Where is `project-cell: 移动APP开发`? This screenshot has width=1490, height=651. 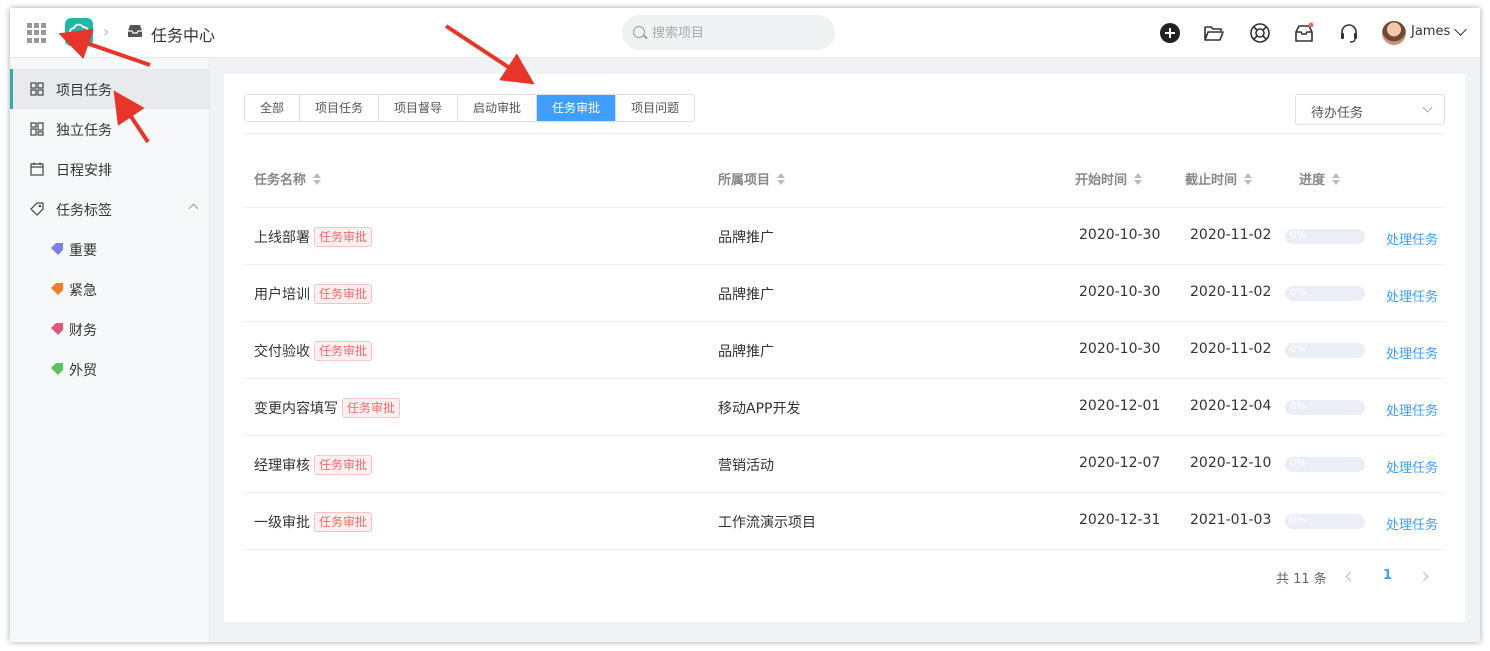
project-cell: 移动APP开发 is located at coordinates (759, 409).